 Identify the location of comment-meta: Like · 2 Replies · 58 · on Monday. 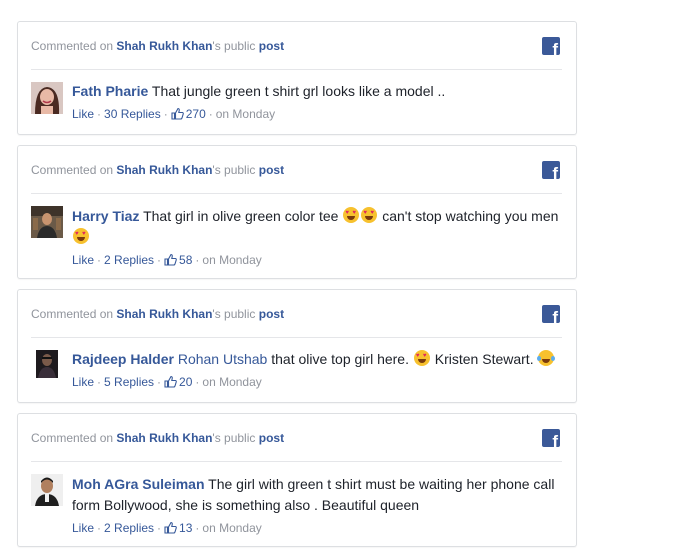
(167, 260).